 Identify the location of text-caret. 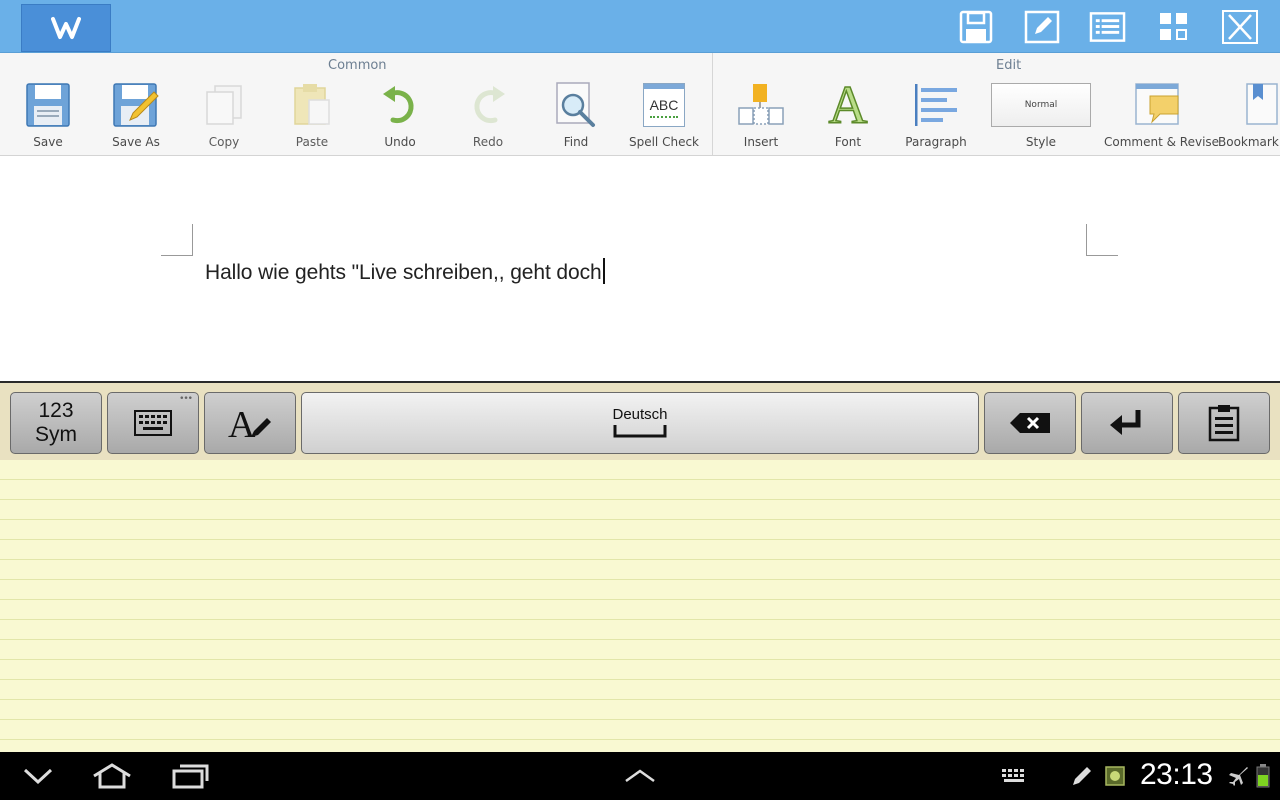
(603, 271).